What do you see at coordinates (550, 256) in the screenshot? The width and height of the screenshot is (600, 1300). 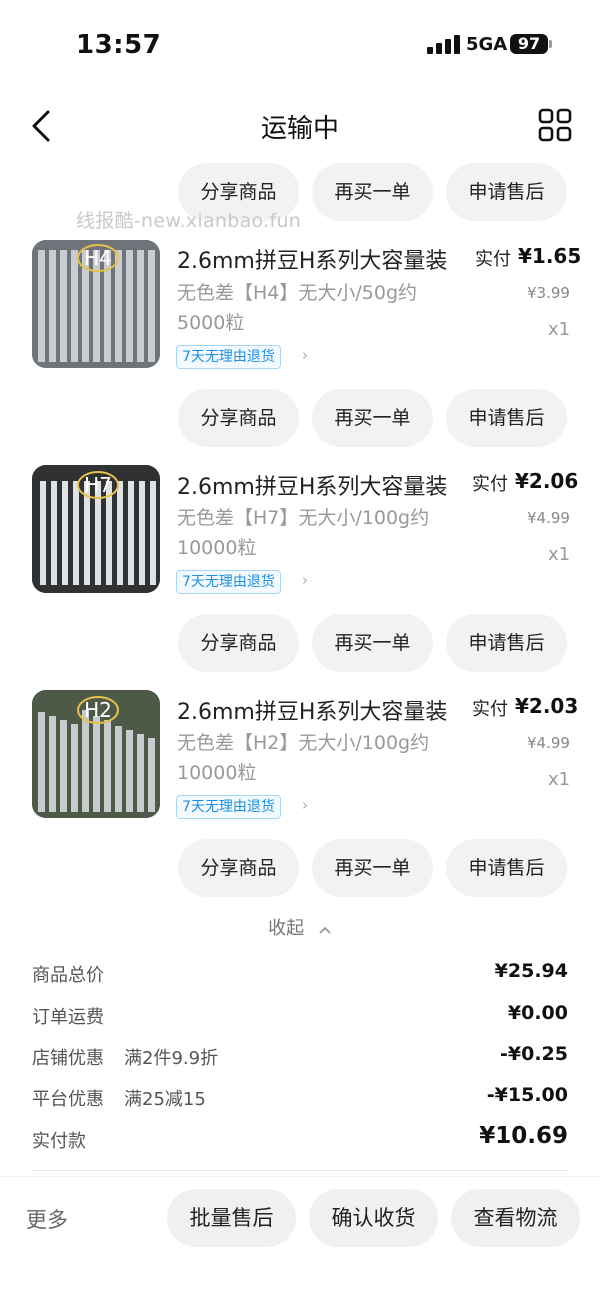 I see `paid-amount: ¥1.65` at bounding box center [550, 256].